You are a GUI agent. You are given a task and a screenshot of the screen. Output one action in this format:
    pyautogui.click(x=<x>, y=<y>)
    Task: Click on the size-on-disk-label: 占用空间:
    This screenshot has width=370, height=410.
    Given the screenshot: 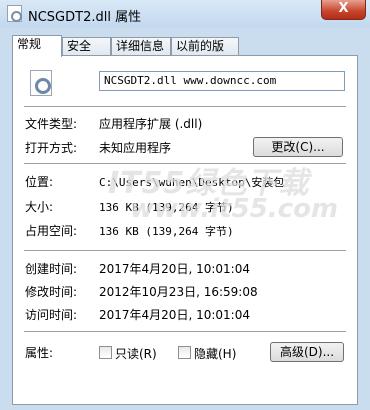 What is the action you would take?
    pyautogui.click(x=51, y=231)
    